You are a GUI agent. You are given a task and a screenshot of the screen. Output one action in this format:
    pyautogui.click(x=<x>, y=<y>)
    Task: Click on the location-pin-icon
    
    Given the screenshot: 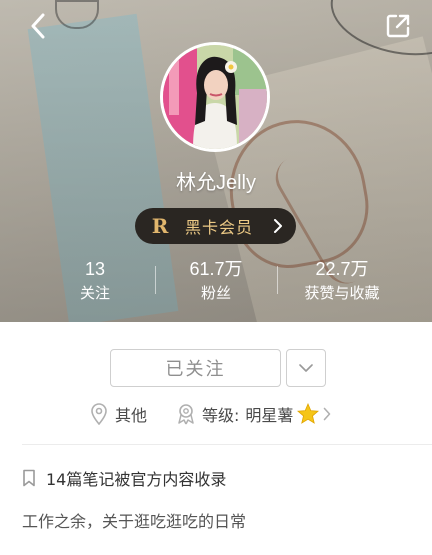 What is the action you would take?
    pyautogui.click(x=99, y=414)
    